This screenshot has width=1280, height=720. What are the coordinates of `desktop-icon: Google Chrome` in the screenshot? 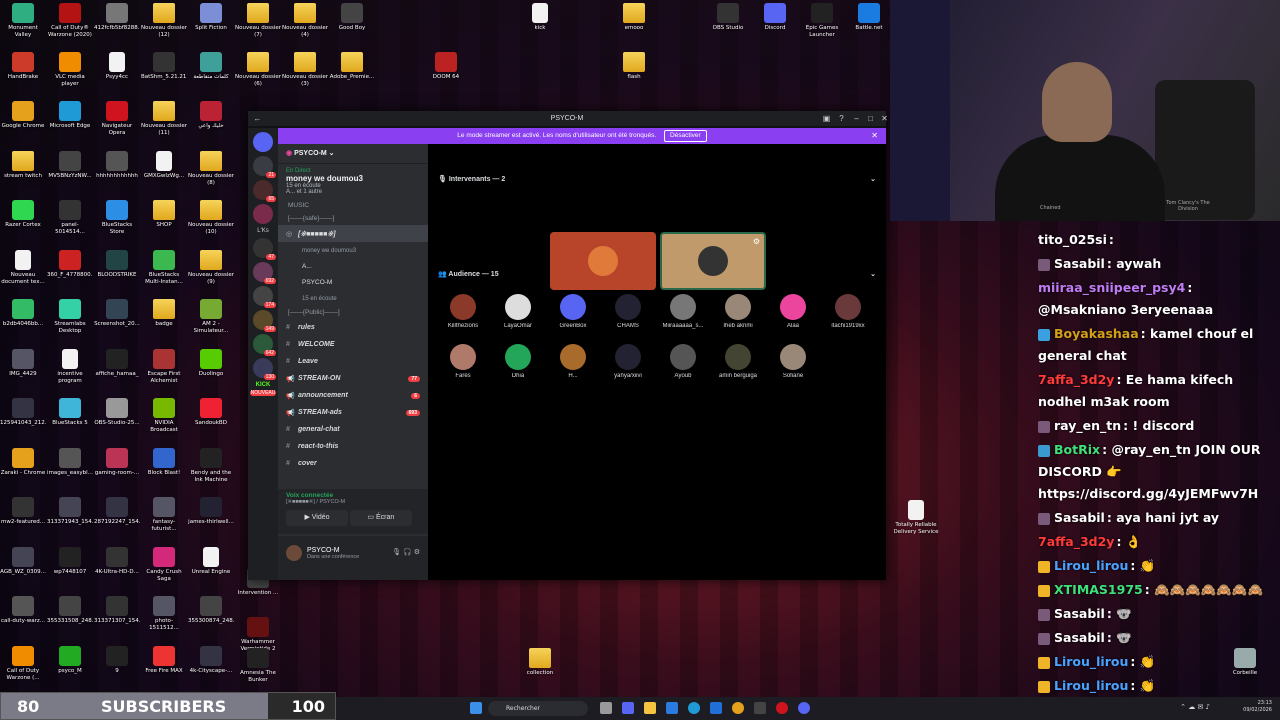 It's located at (23, 115).